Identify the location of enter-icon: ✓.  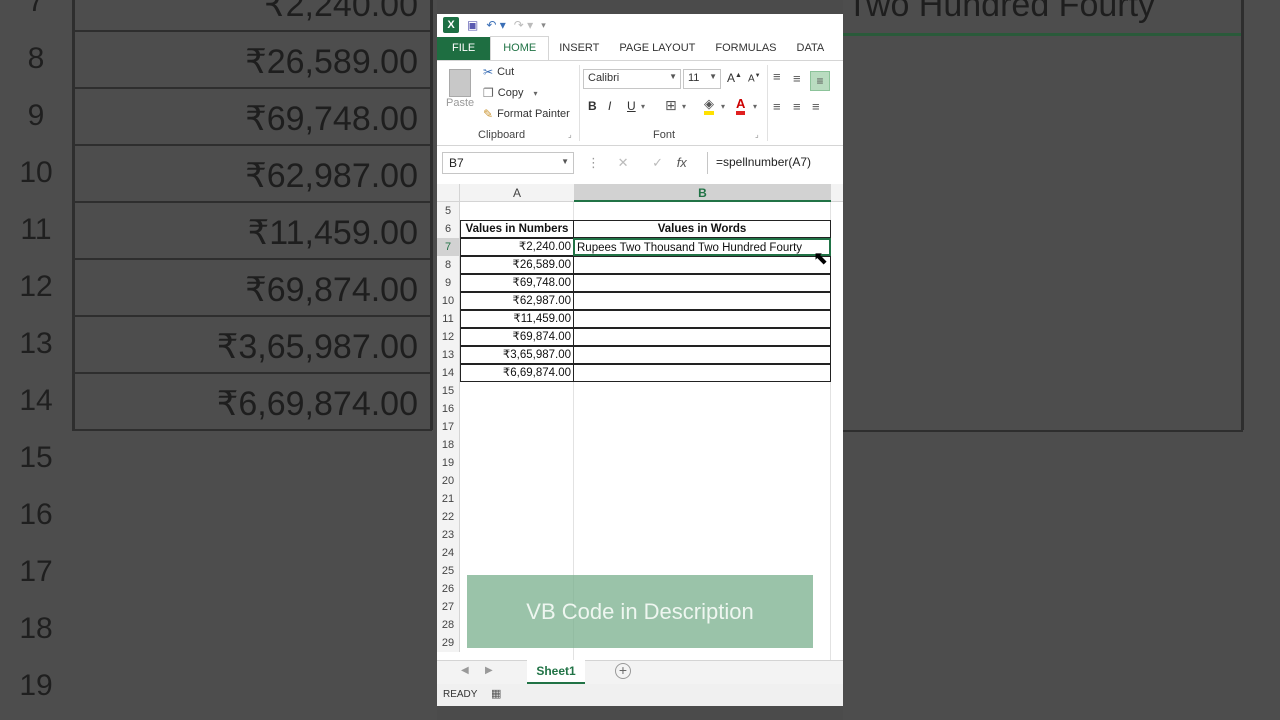
(657, 162).